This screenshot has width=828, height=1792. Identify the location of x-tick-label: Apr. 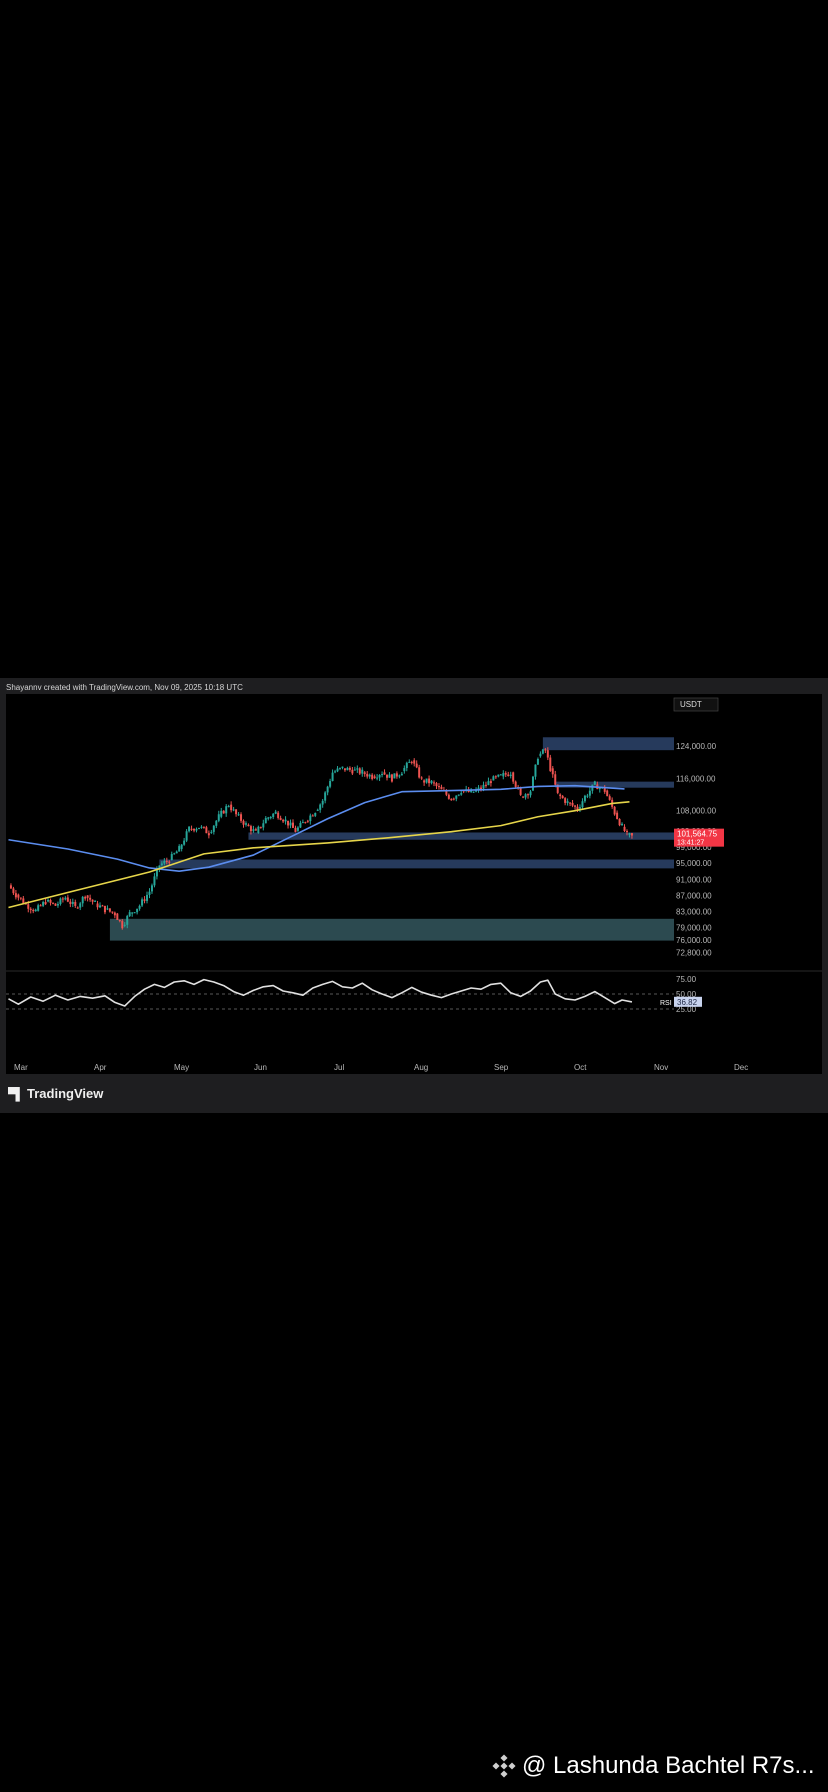
(100, 1067).